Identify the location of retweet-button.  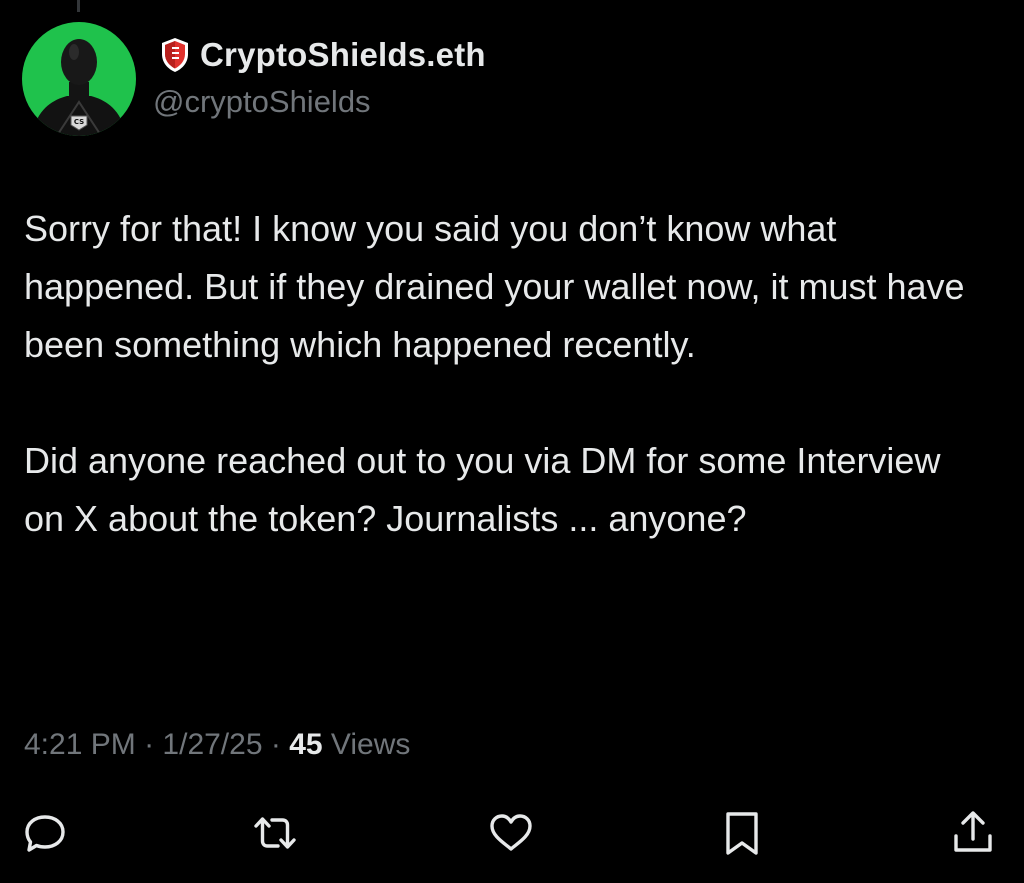
(275, 833).